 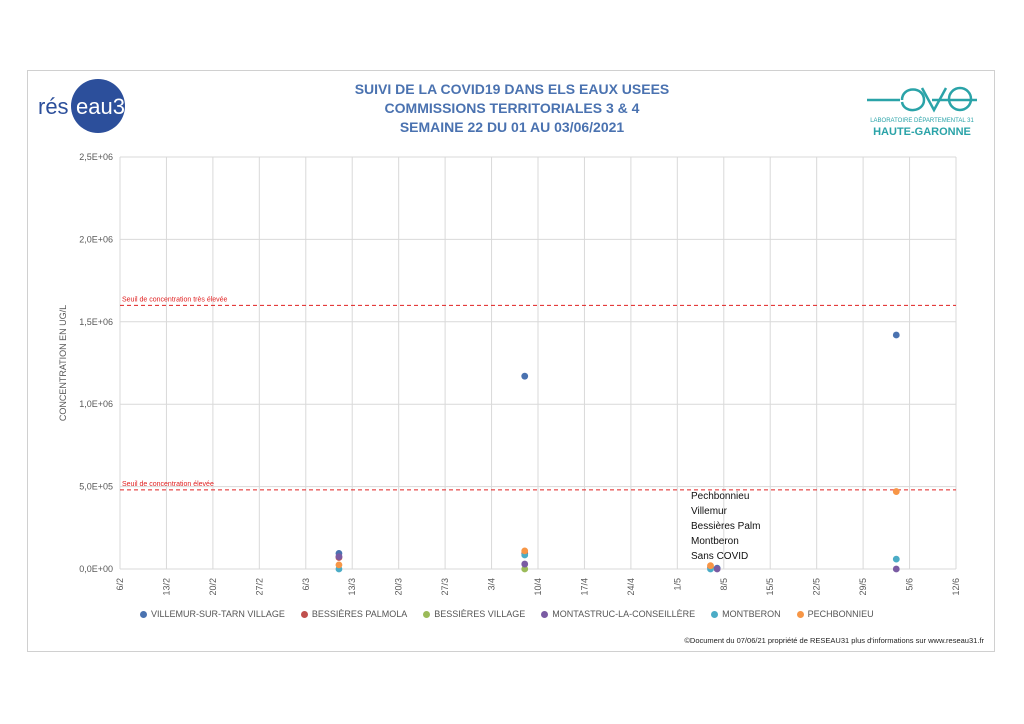 I want to click on legend-label: MONTBERON, so click(x=751, y=614).